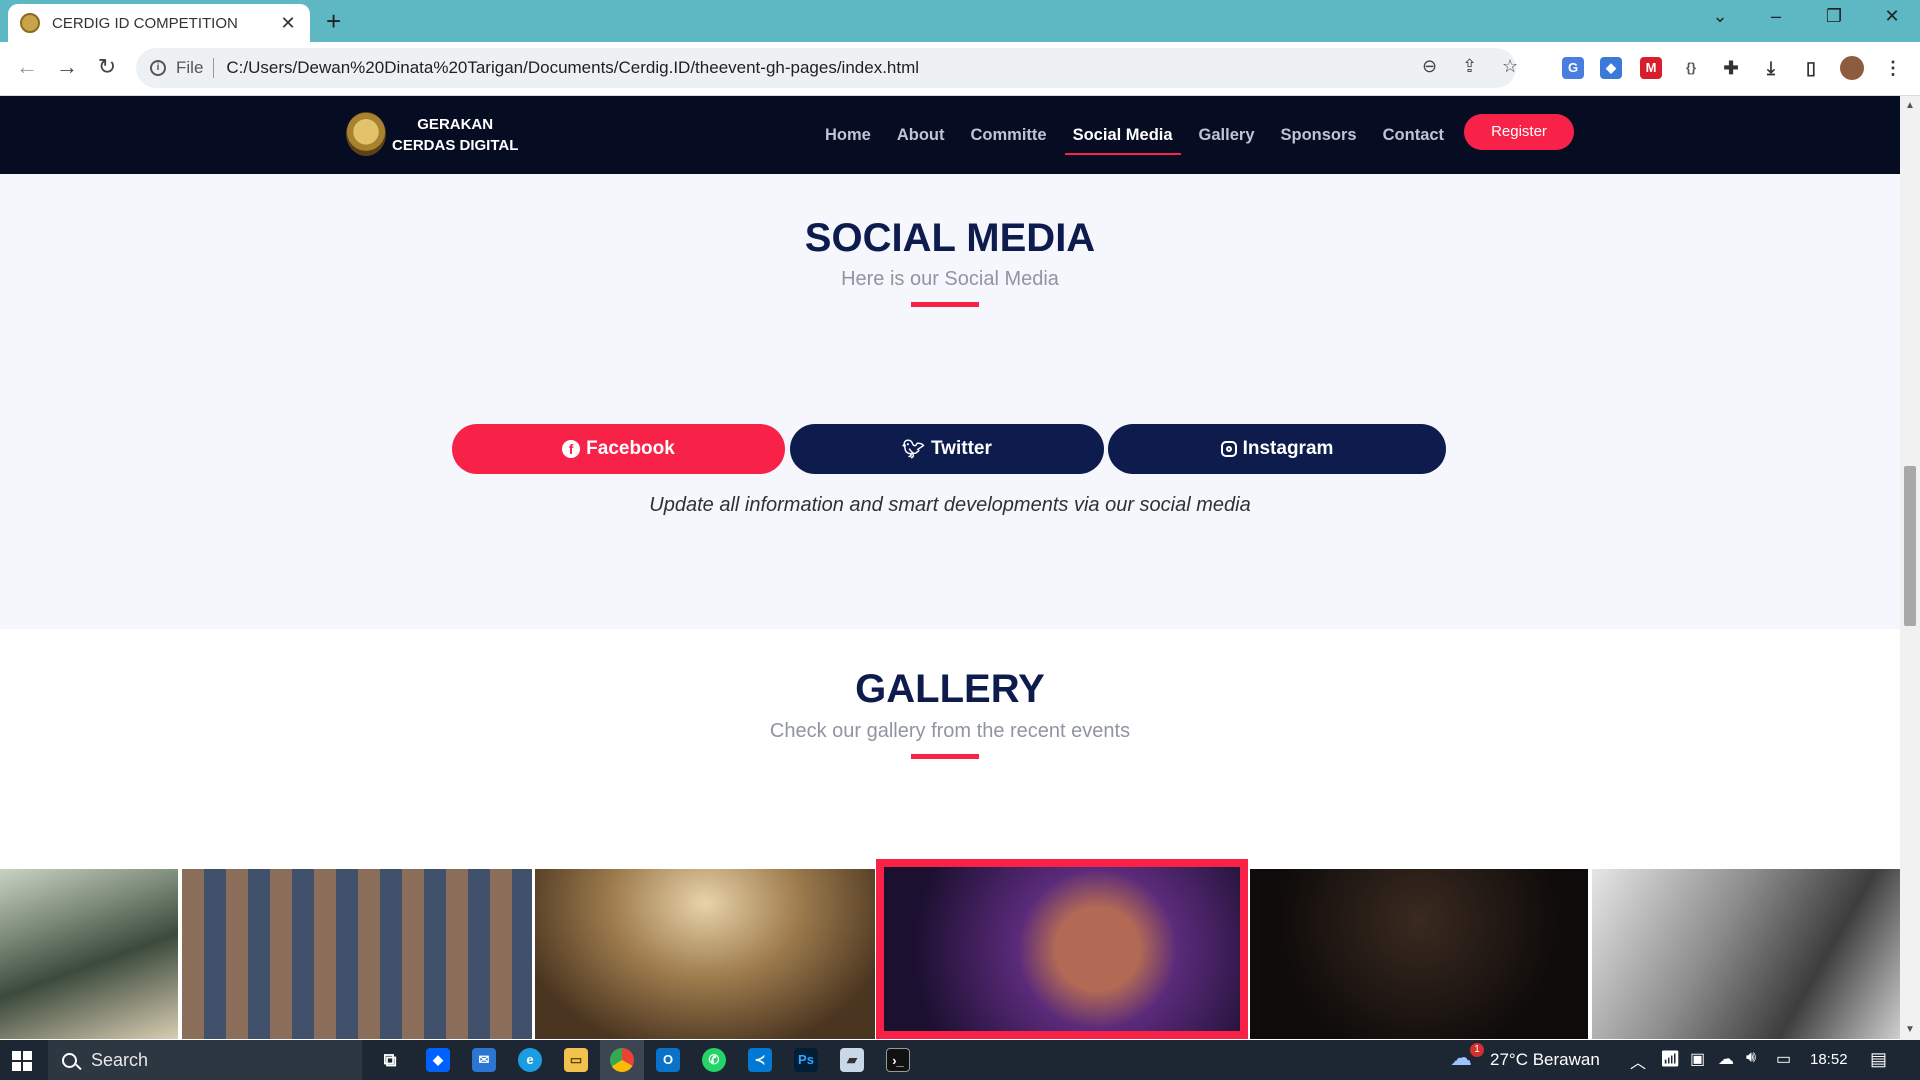  Describe the element at coordinates (913, 448) in the screenshot. I see `twitter-icon: 🐦︎` at that location.